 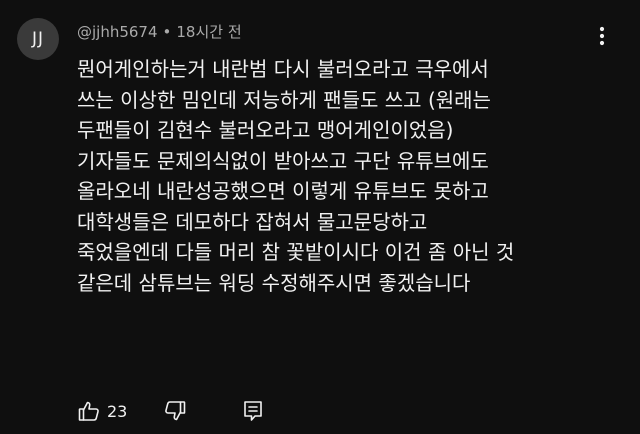 I want to click on comment-header: @jjhh5674 • 18시간 전, so click(x=159, y=32).